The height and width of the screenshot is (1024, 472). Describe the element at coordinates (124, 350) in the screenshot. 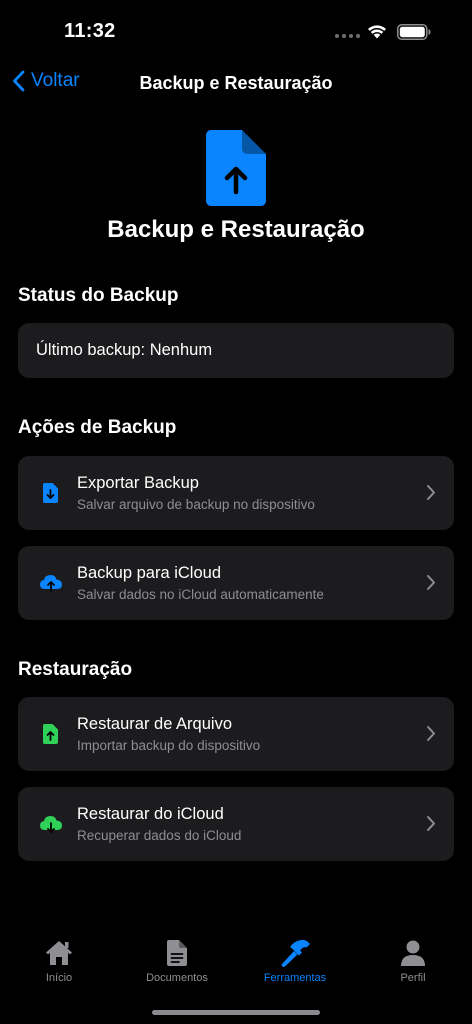

I see `last-backup-text: Último backup: Nenhum` at that location.